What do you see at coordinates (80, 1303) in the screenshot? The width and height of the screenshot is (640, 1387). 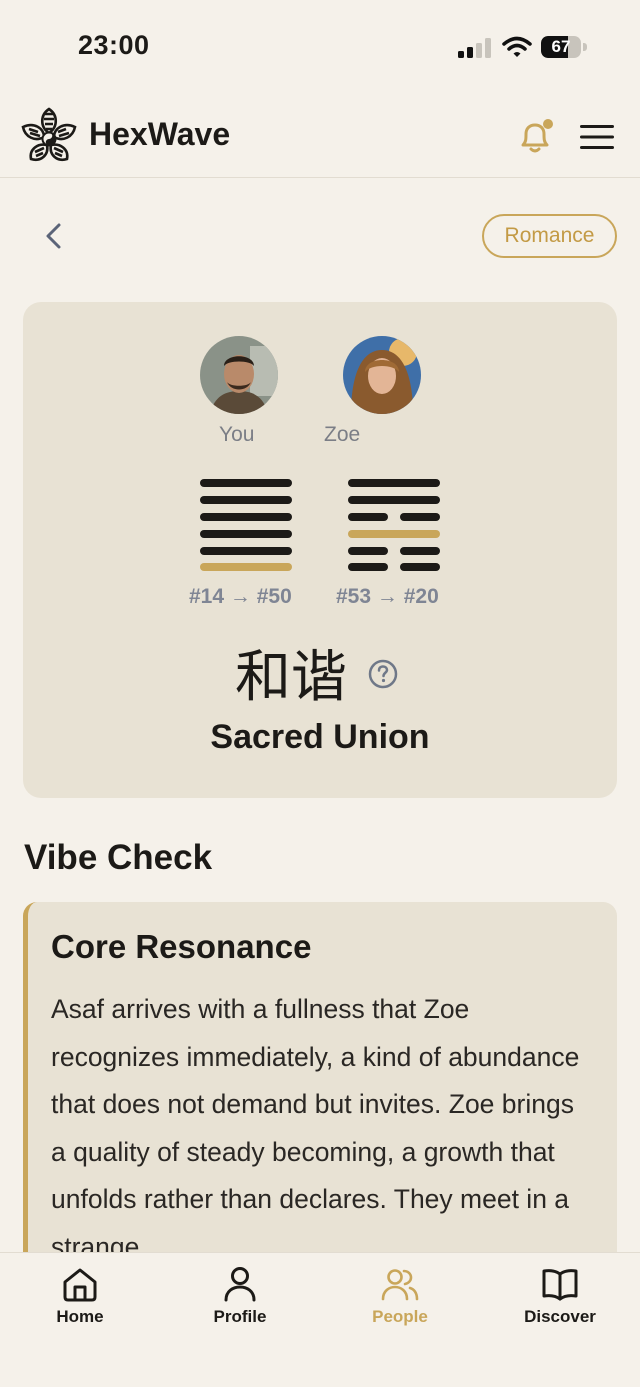 I see `nav-home: Home` at bounding box center [80, 1303].